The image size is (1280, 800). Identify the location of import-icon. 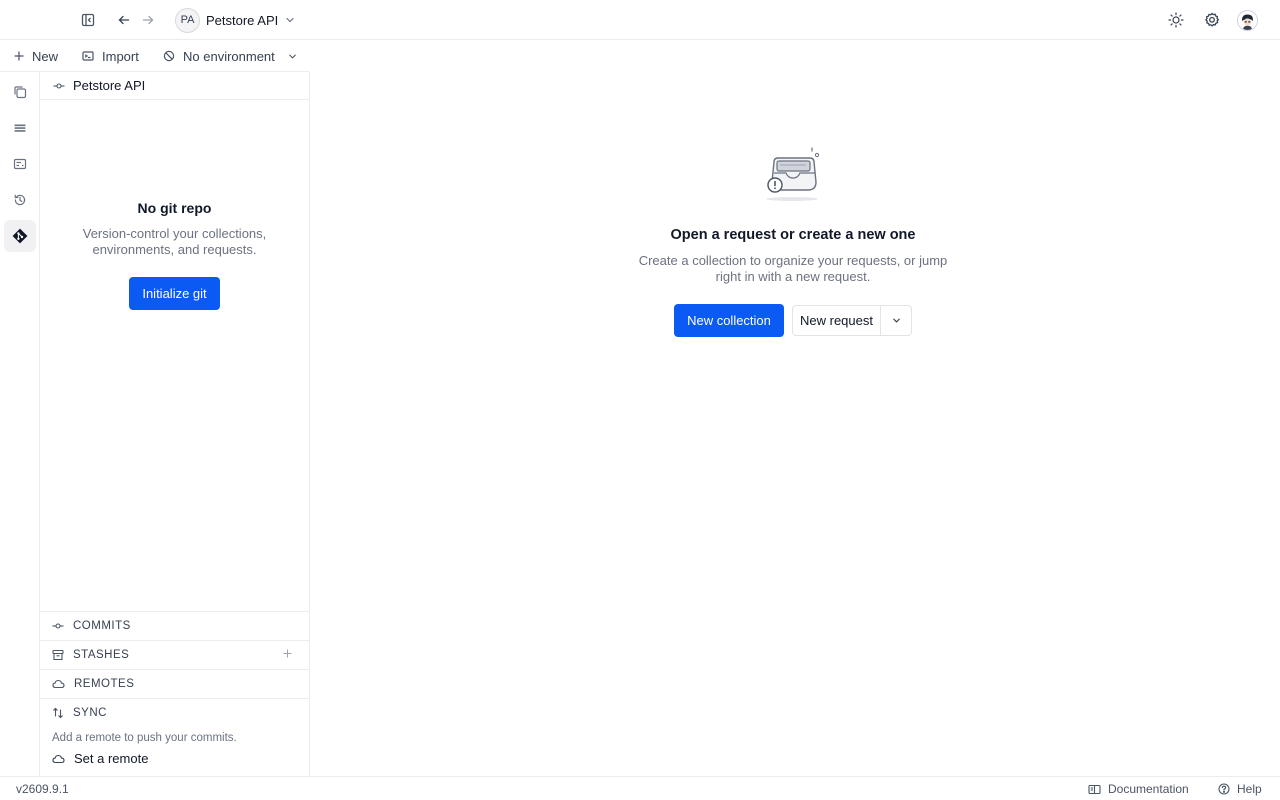
(88, 56).